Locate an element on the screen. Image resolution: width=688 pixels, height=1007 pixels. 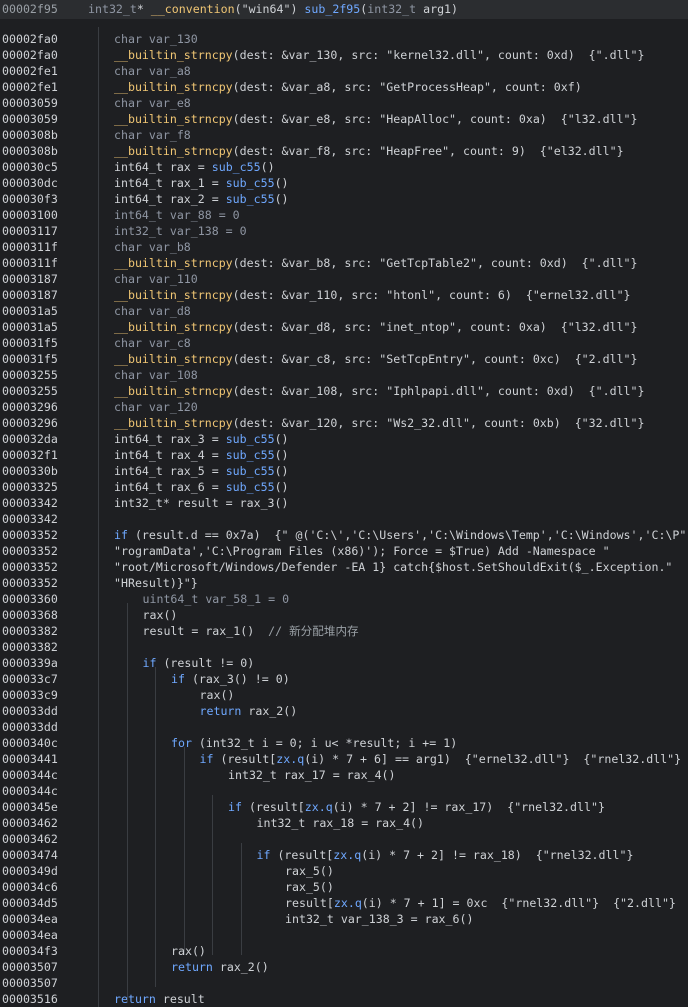
code-text: char var_c8 is located at coordinates (152, 343).